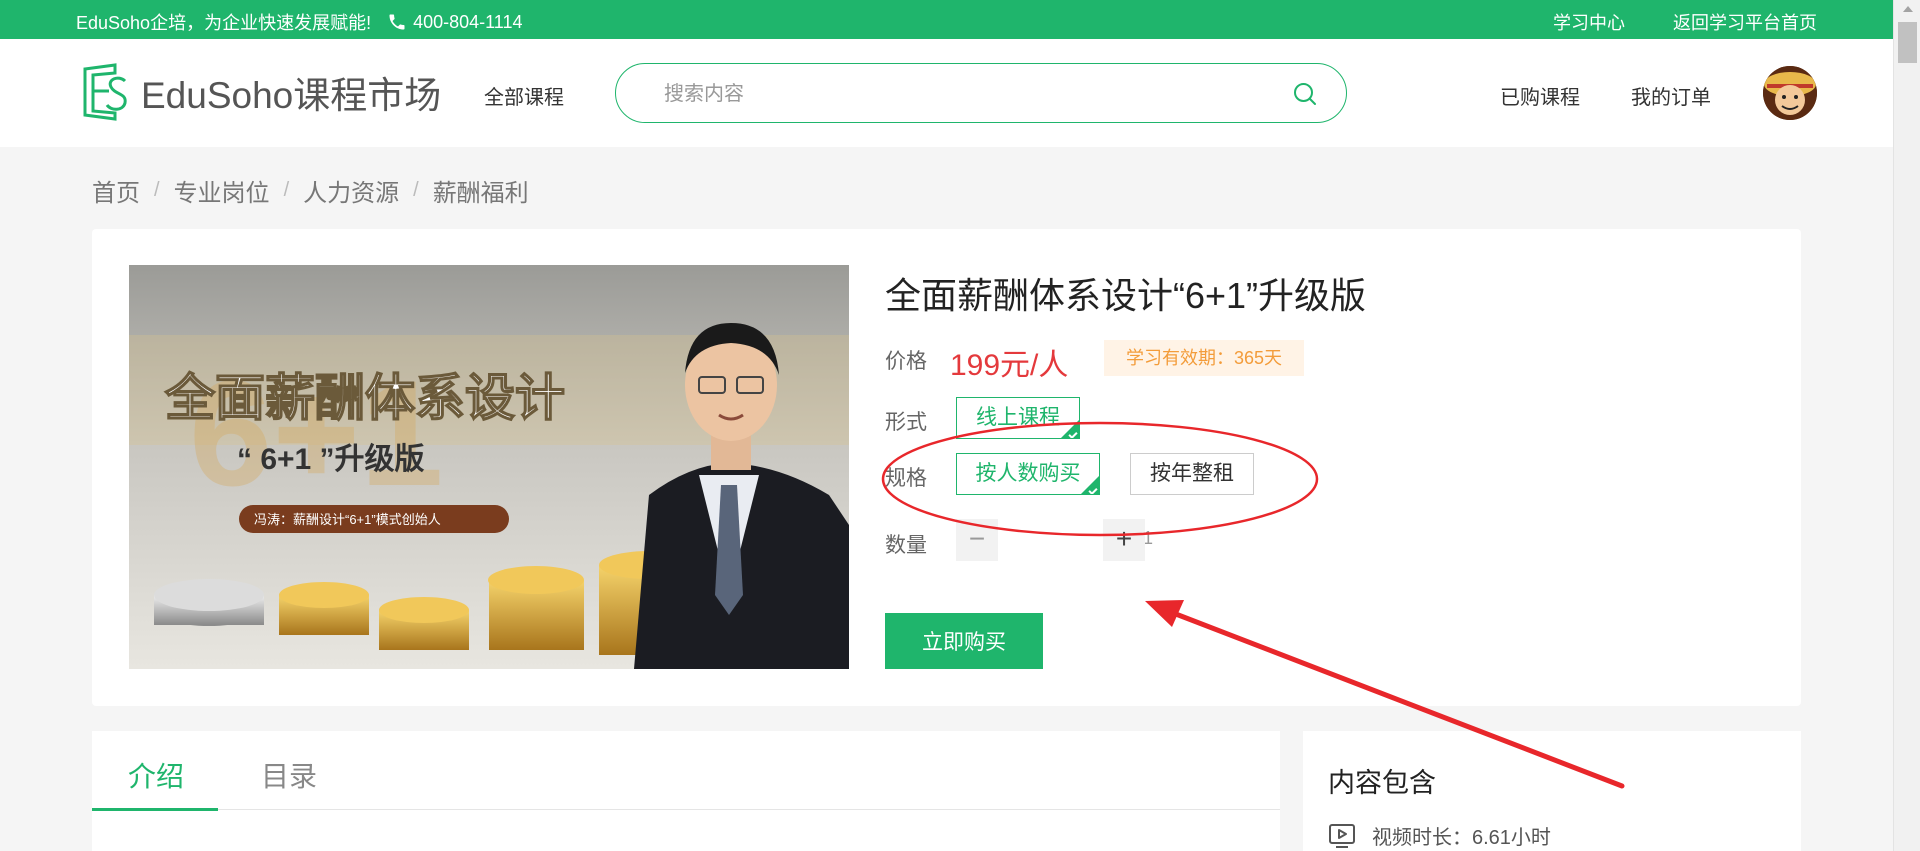 This screenshot has width=1920, height=851. I want to click on my-orders-link: 我的订单, so click(1671, 95).